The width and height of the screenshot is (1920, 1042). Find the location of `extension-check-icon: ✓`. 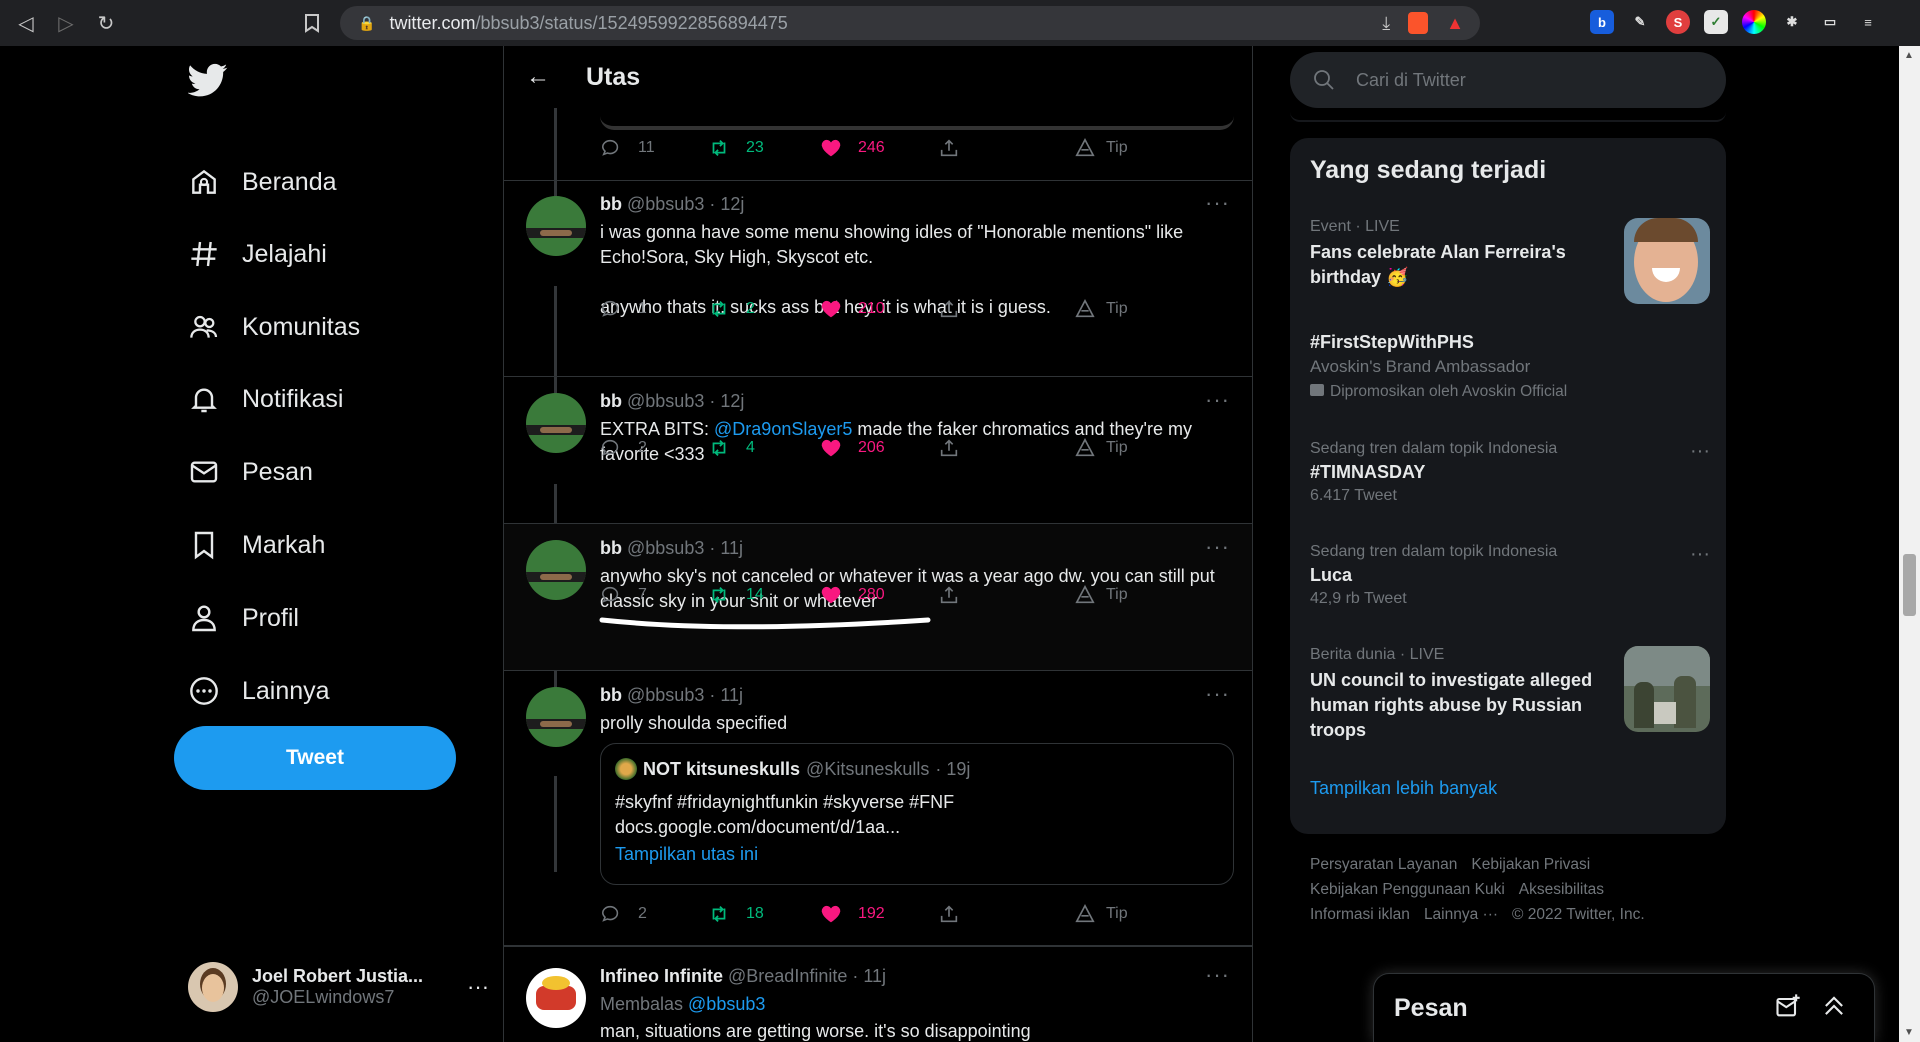

extension-check-icon: ✓ is located at coordinates (1716, 22).